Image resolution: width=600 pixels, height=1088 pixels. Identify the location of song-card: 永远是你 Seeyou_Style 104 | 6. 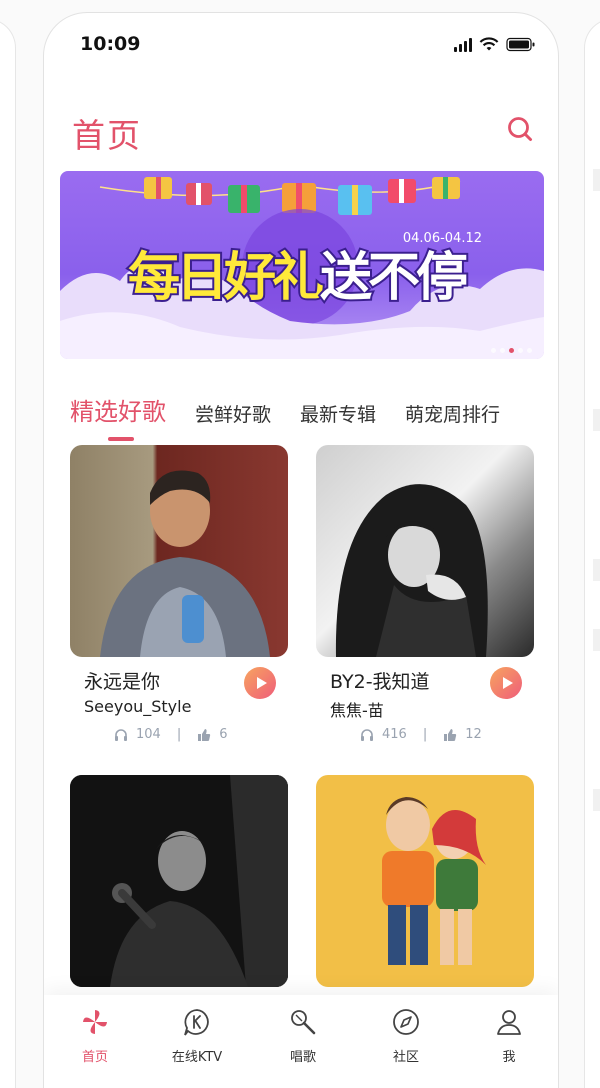
(179, 593).